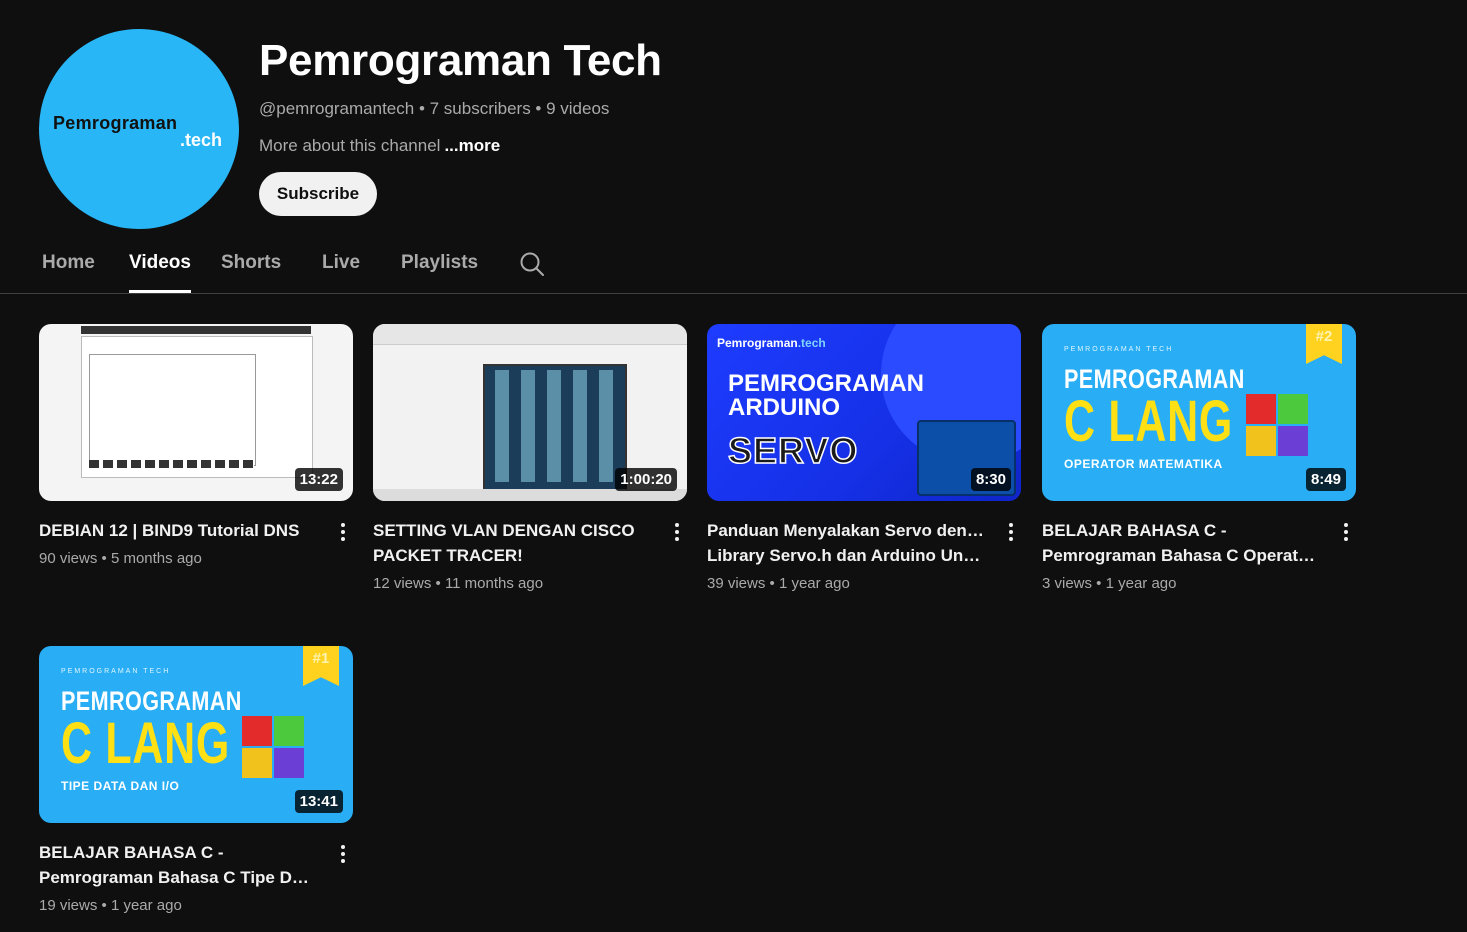 The height and width of the screenshot is (932, 1467). Describe the element at coordinates (110, 905) in the screenshot. I see `video-meta: 19 views • 1 year ago` at that location.